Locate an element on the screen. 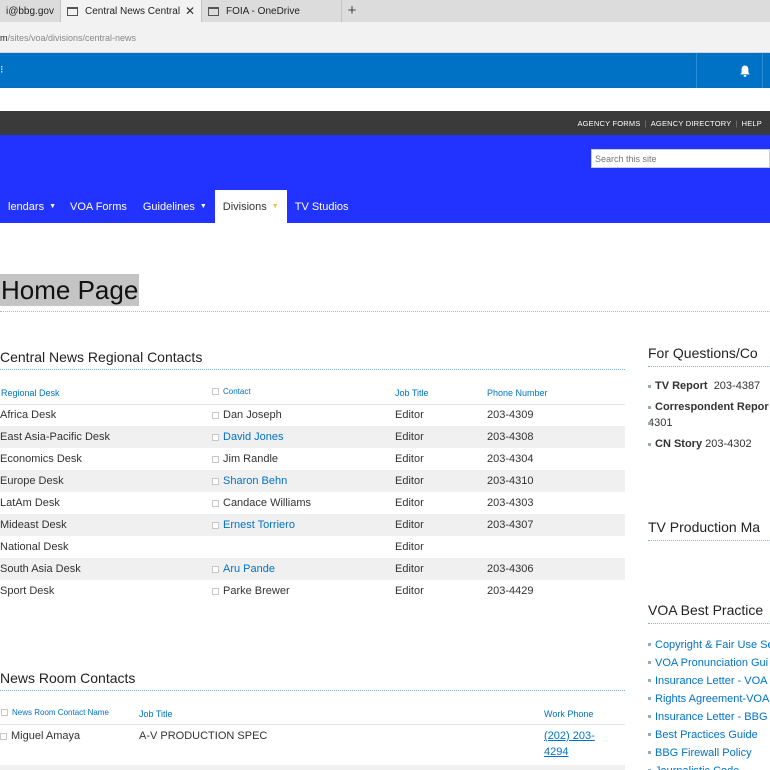 The width and height of the screenshot is (770, 770). desk-cell: Economics Desk is located at coordinates (41, 459).